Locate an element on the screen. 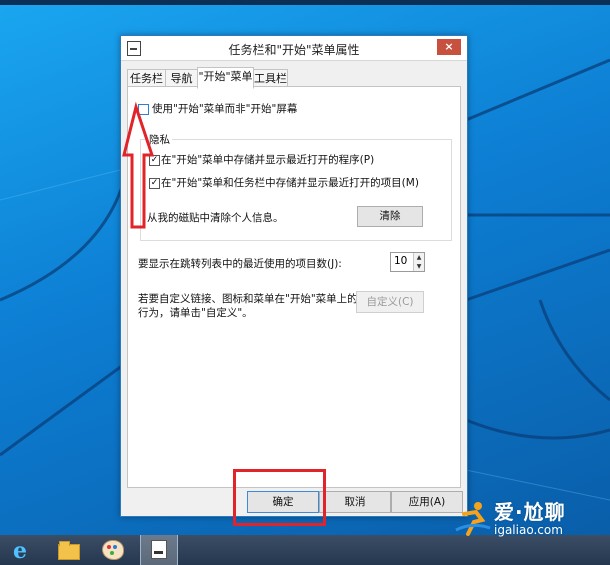  taskbar-ie-button: e is located at coordinates (23, 550).